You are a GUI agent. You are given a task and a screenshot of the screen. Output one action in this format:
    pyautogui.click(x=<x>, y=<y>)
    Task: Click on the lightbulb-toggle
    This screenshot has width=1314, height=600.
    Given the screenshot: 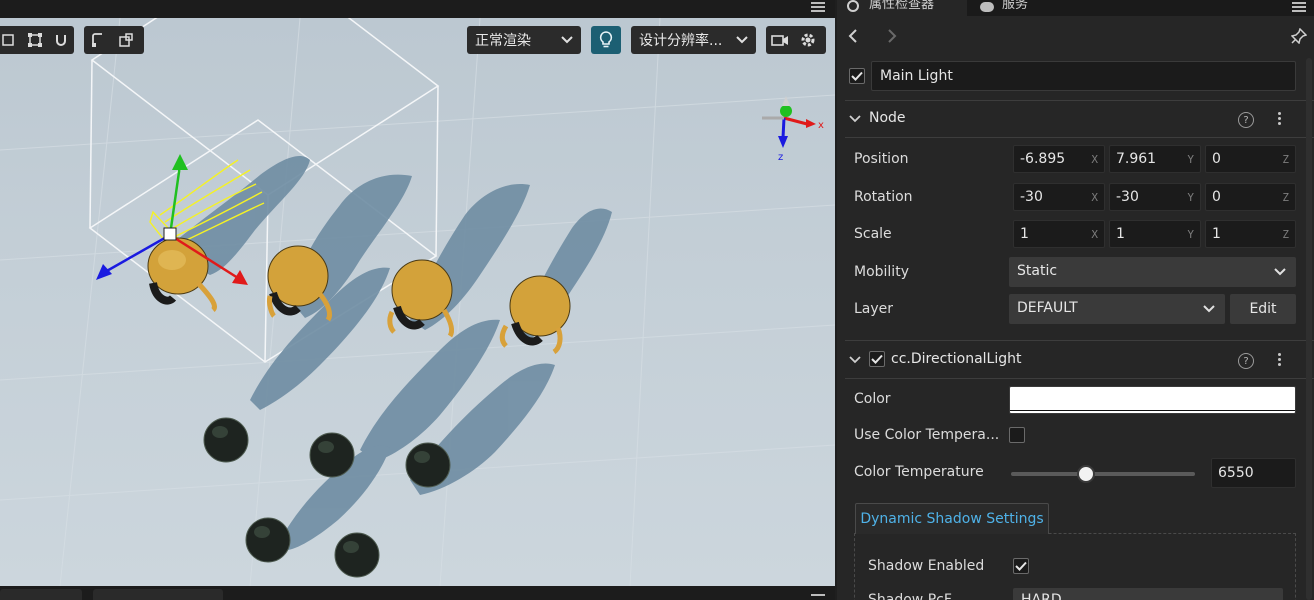 What is the action you would take?
    pyautogui.click(x=606, y=40)
    